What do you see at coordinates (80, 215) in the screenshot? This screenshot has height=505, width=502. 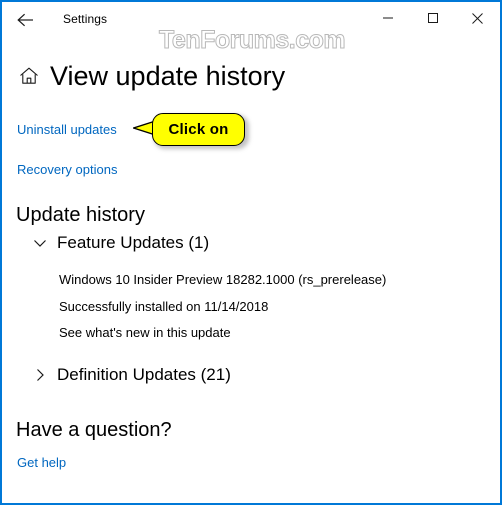 I see `update-history-heading: Update history` at bounding box center [80, 215].